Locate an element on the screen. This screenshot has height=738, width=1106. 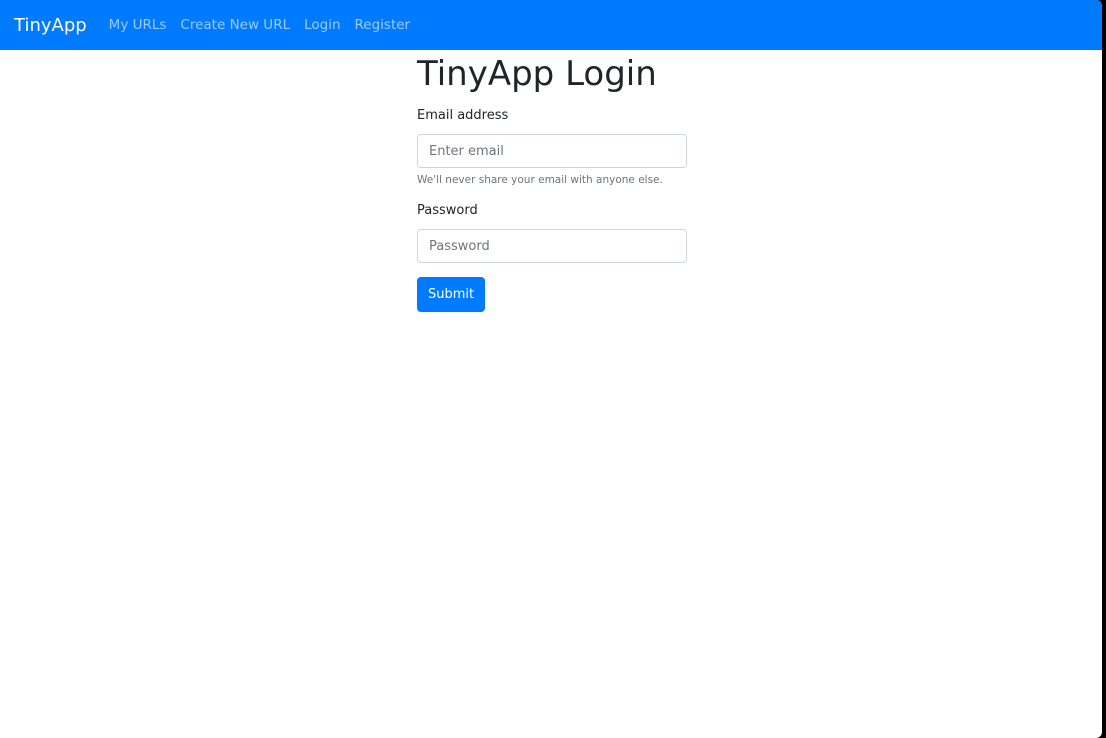
nav-link-my-urls: My URLs is located at coordinates (138, 25).